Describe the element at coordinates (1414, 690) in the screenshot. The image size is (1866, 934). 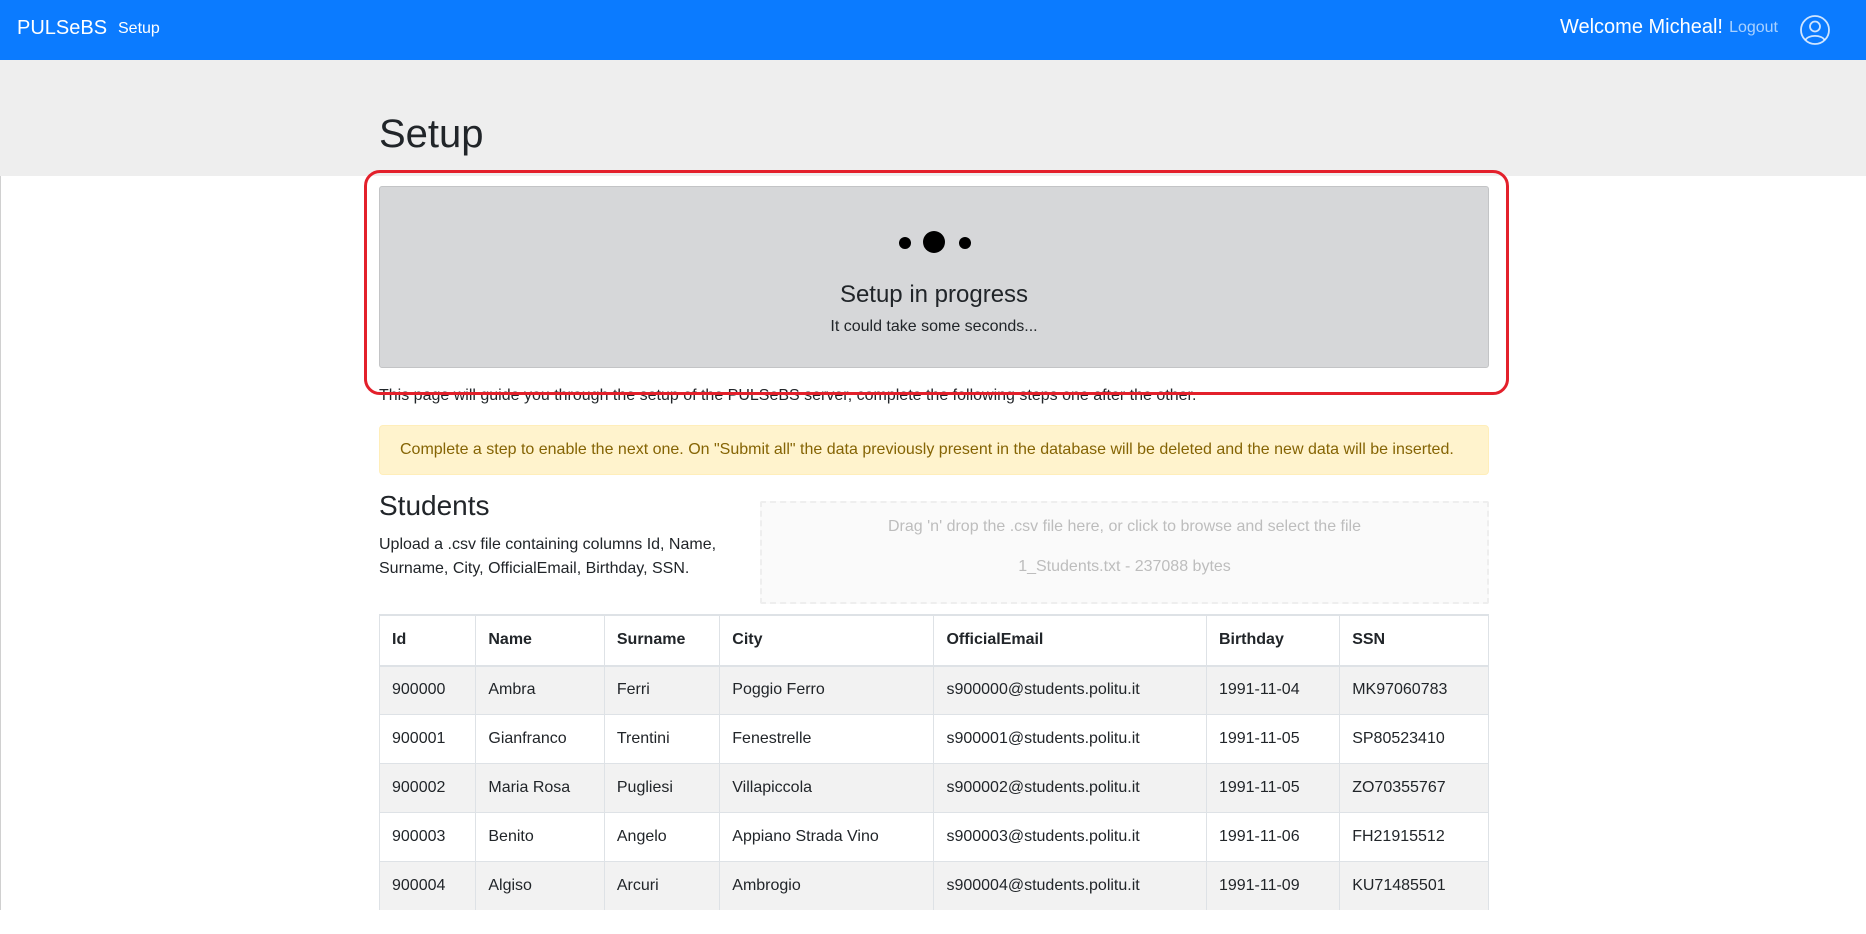
I see `table-cell: MK97060783` at that location.